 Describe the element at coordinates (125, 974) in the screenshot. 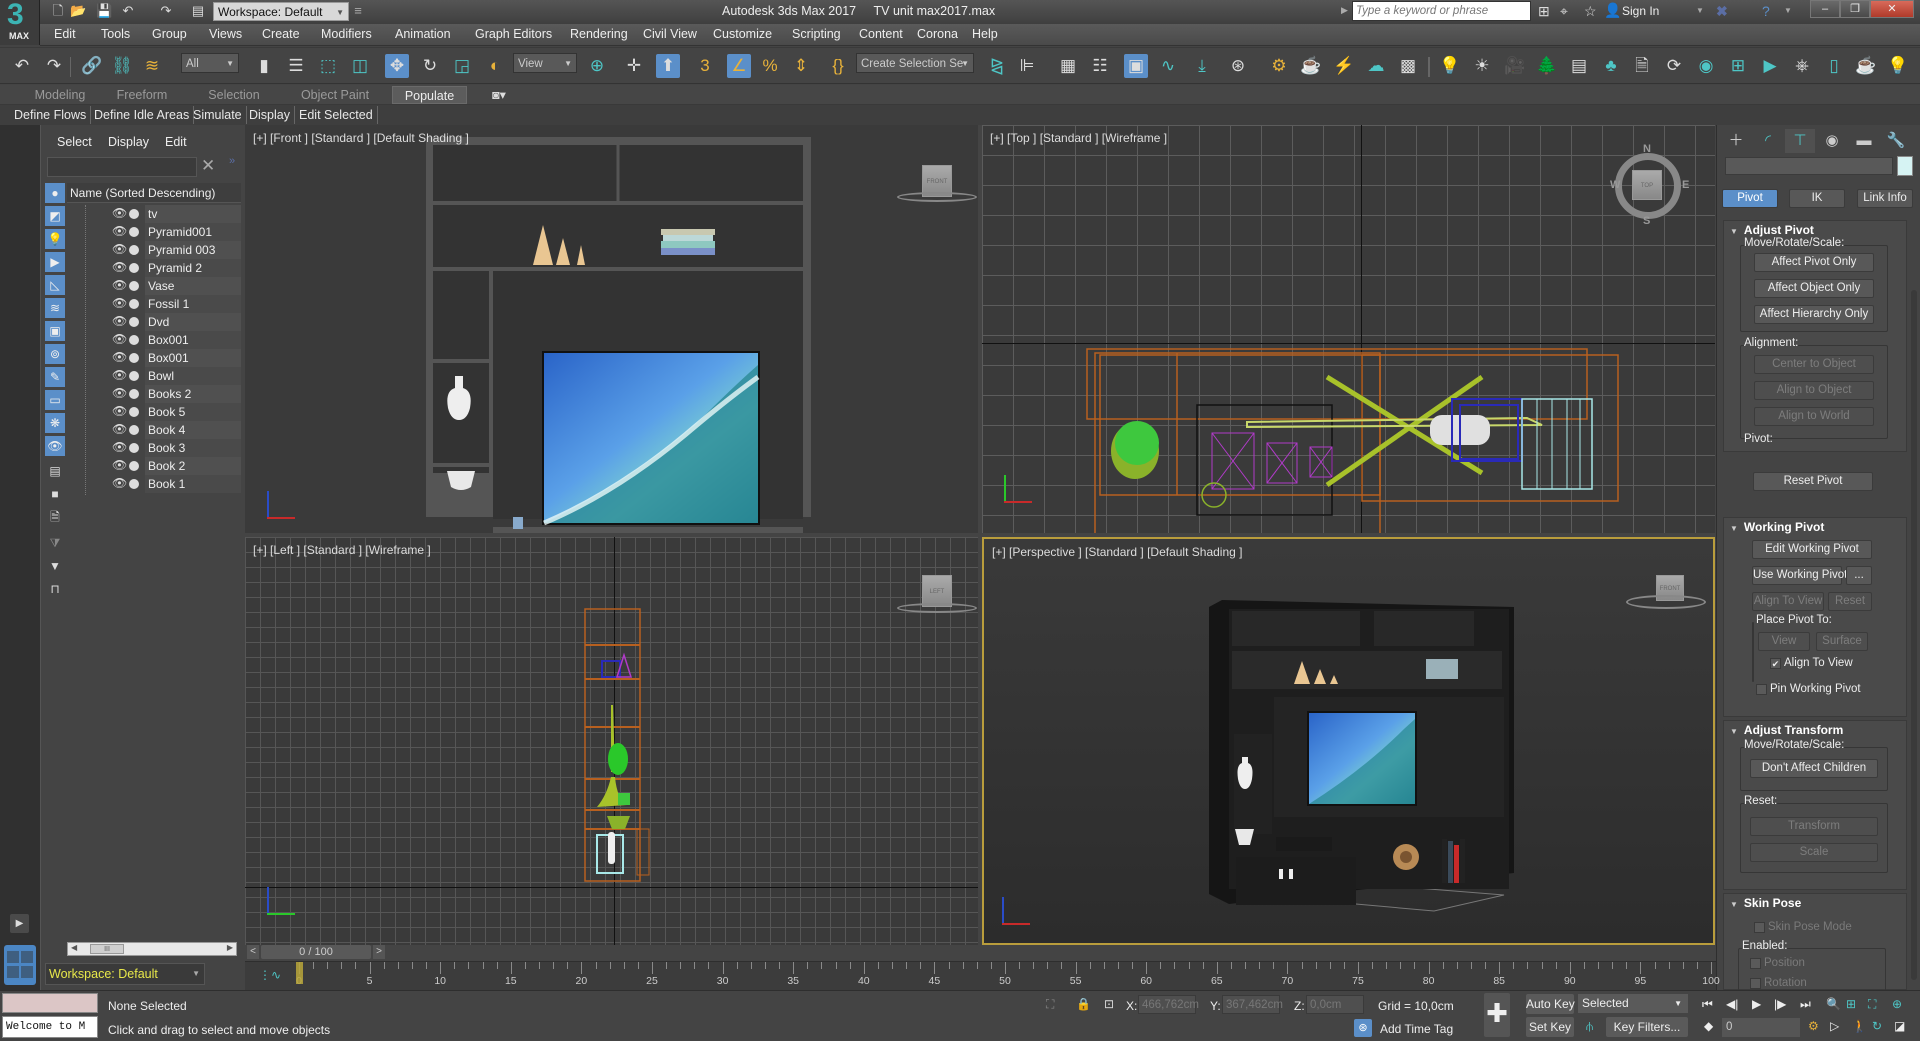

I see `explorer-workspace-dropdown: Workspace: Default ▼` at that location.